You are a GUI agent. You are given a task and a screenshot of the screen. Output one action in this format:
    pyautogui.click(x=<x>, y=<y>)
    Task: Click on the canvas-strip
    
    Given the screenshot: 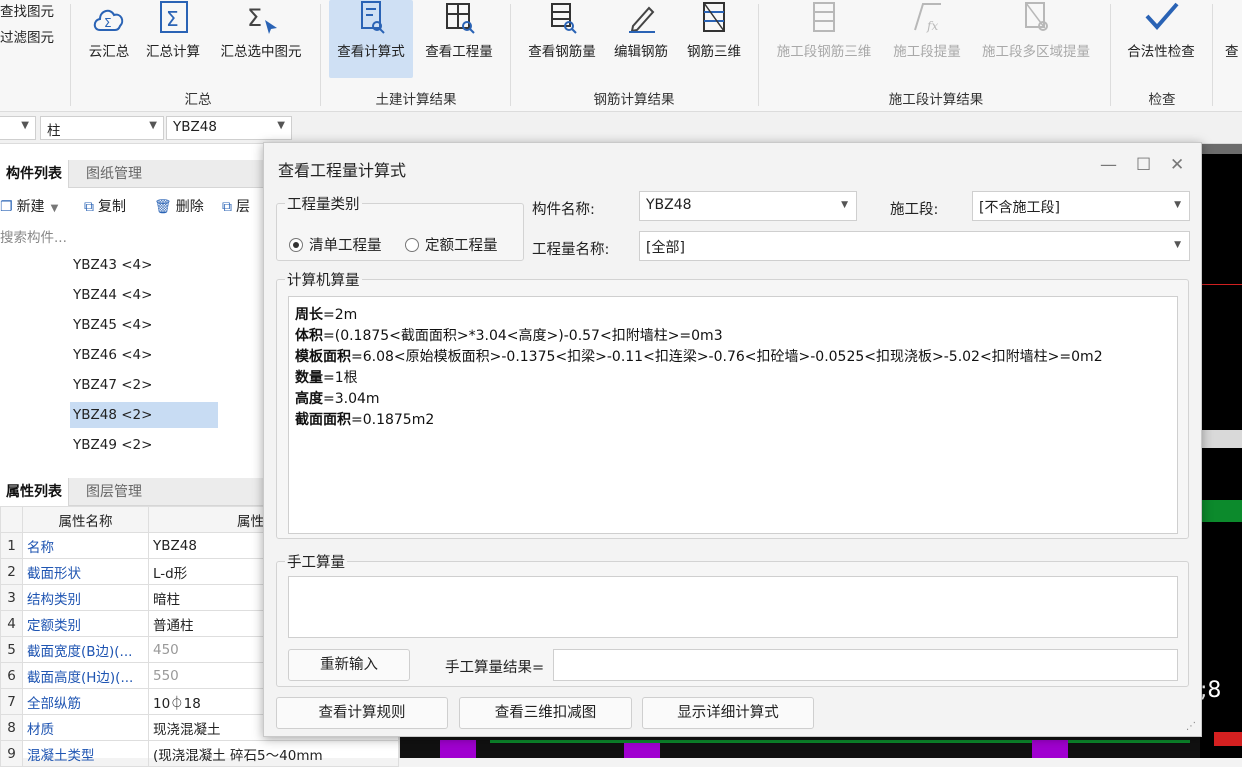 What is the action you would take?
    pyautogui.click(x=1221, y=149)
    